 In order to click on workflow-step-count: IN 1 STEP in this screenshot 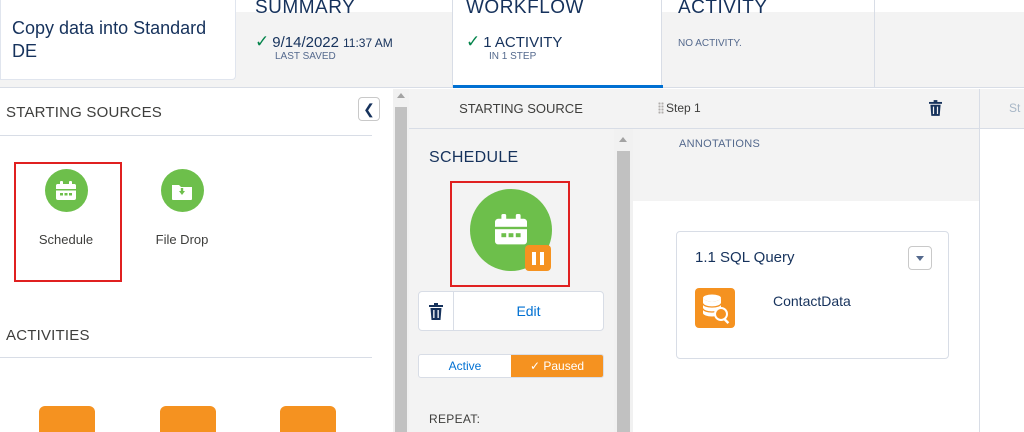, I will do `click(513, 56)`.